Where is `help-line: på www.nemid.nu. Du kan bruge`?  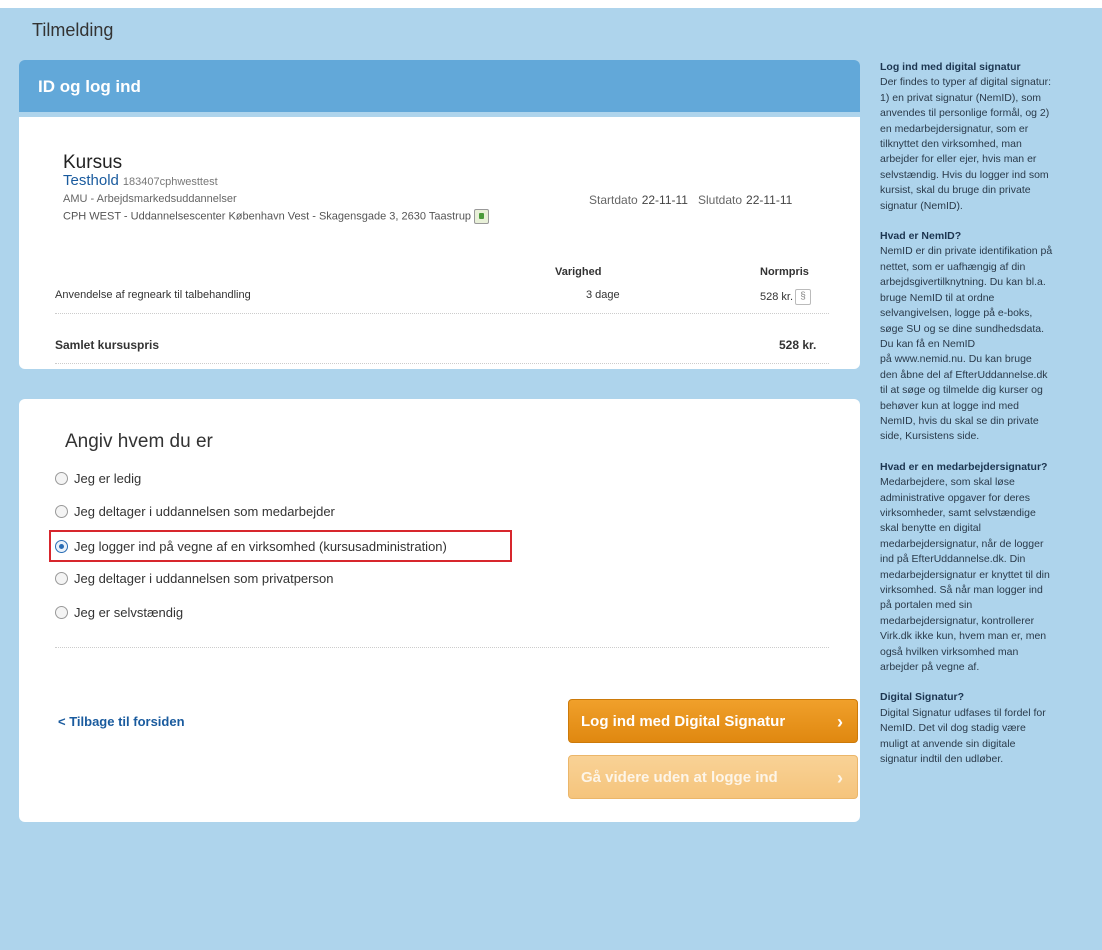
help-line: på www.nemid.nu. Du kan bruge is located at coordinates (956, 359).